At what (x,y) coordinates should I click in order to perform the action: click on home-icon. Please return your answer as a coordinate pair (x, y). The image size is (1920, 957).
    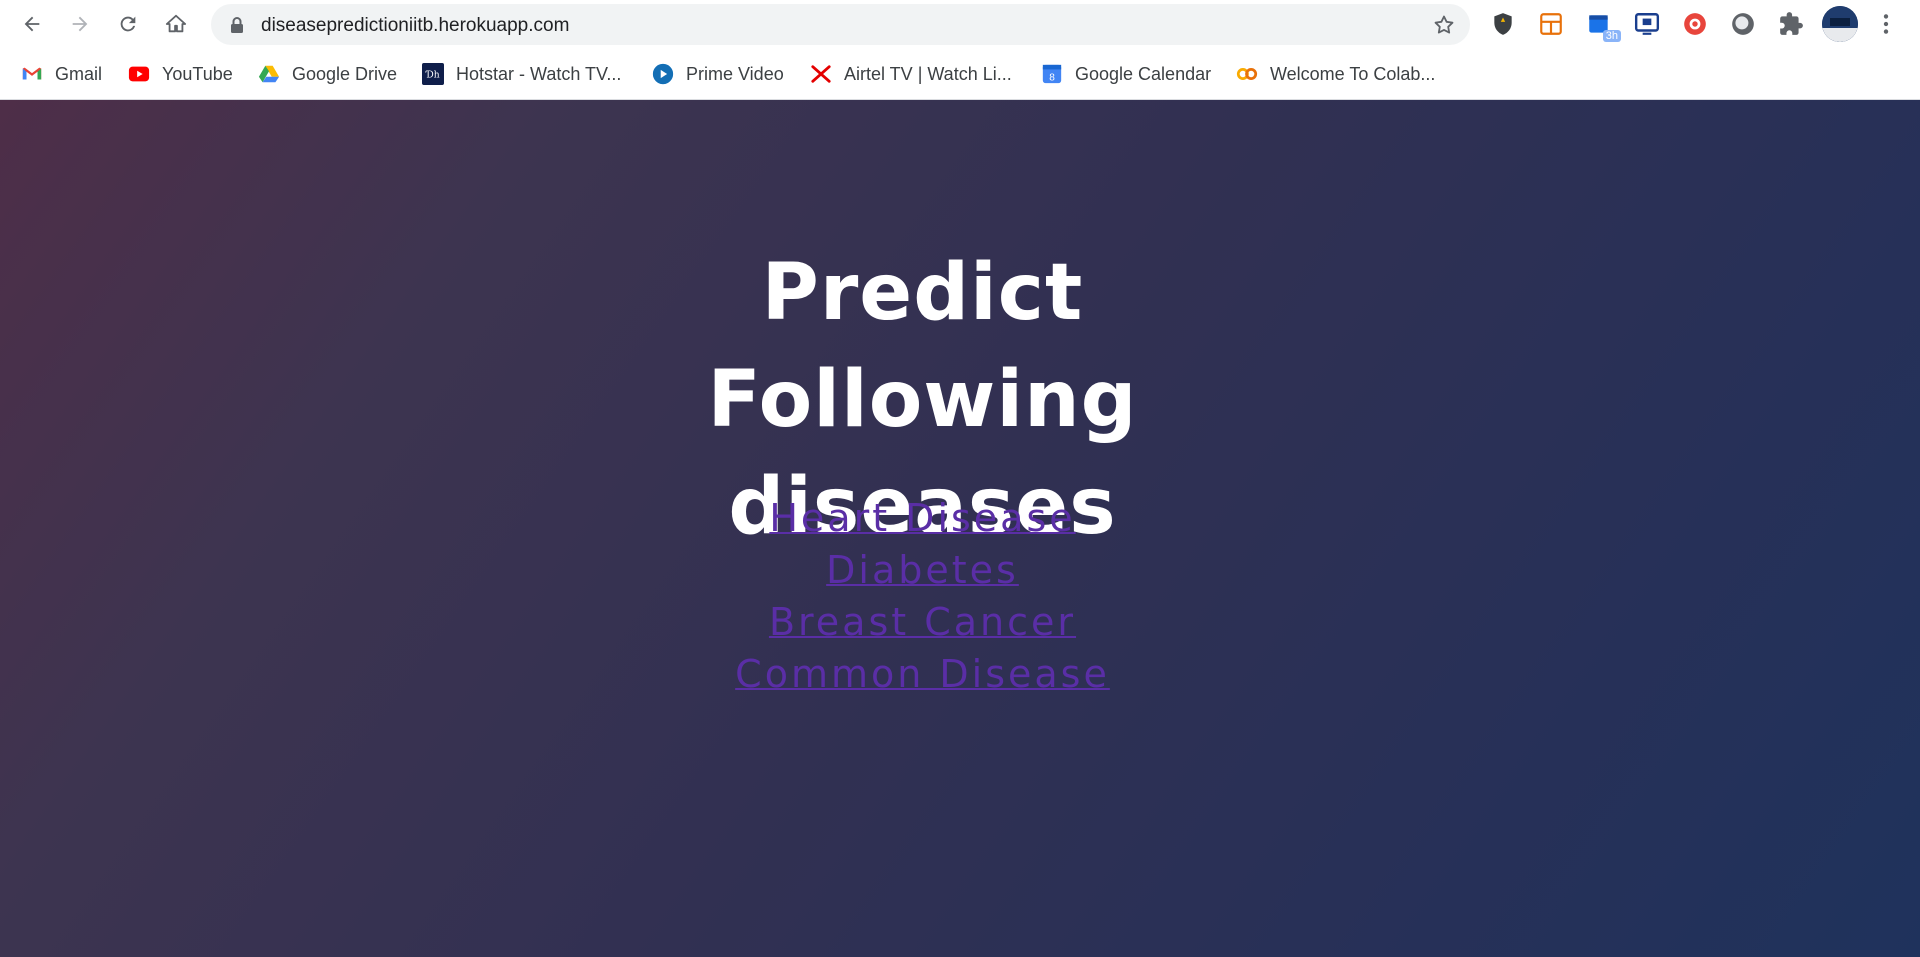
    Looking at the image, I should click on (176, 23).